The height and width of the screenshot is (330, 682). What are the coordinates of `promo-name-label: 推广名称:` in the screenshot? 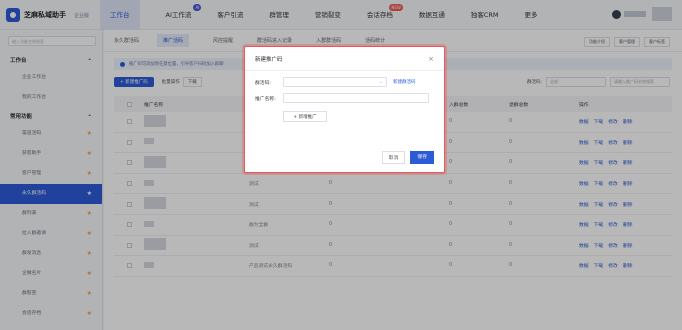 It's located at (265, 99).